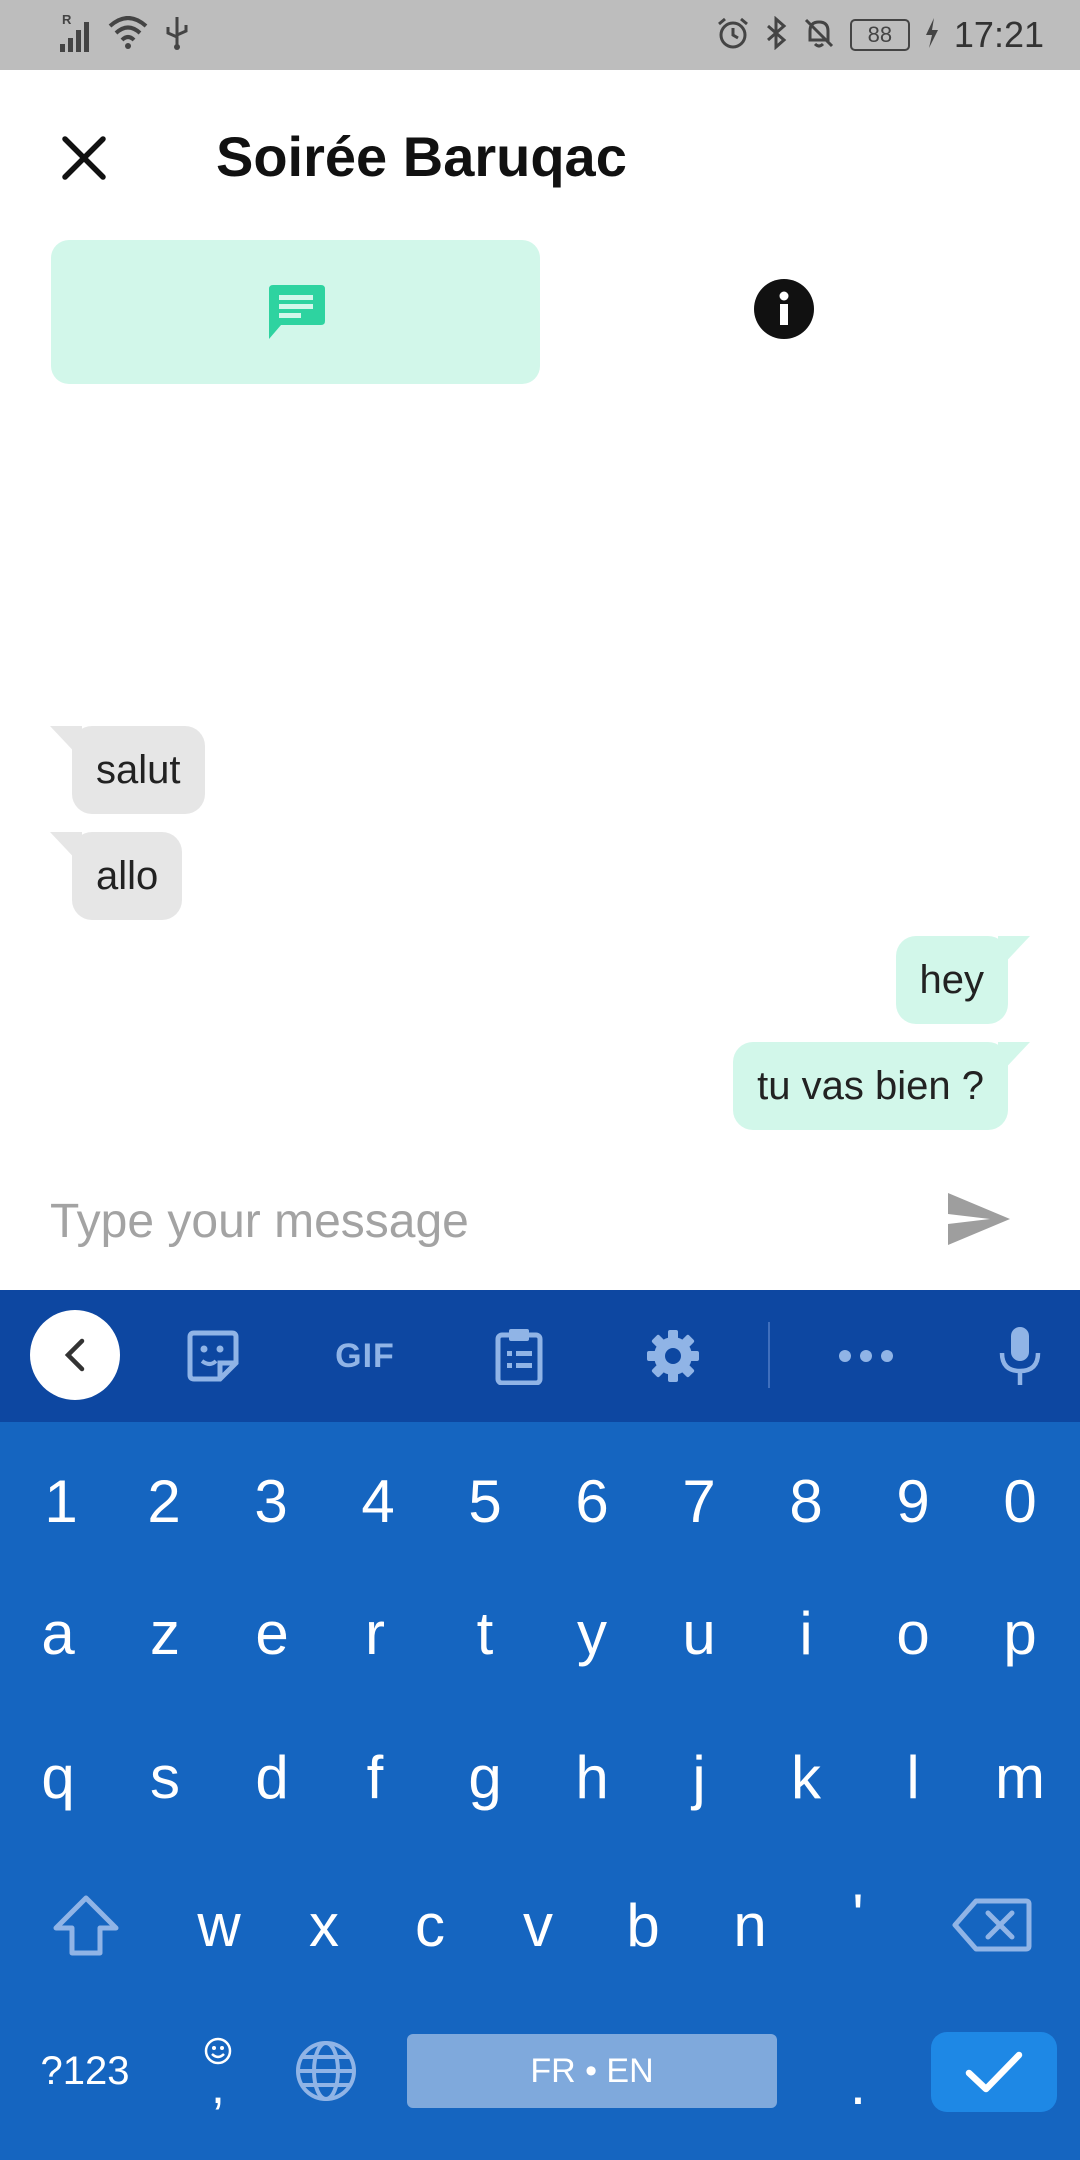 This screenshot has width=1080, height=2160. I want to click on key-g: g, so click(485, 1777).